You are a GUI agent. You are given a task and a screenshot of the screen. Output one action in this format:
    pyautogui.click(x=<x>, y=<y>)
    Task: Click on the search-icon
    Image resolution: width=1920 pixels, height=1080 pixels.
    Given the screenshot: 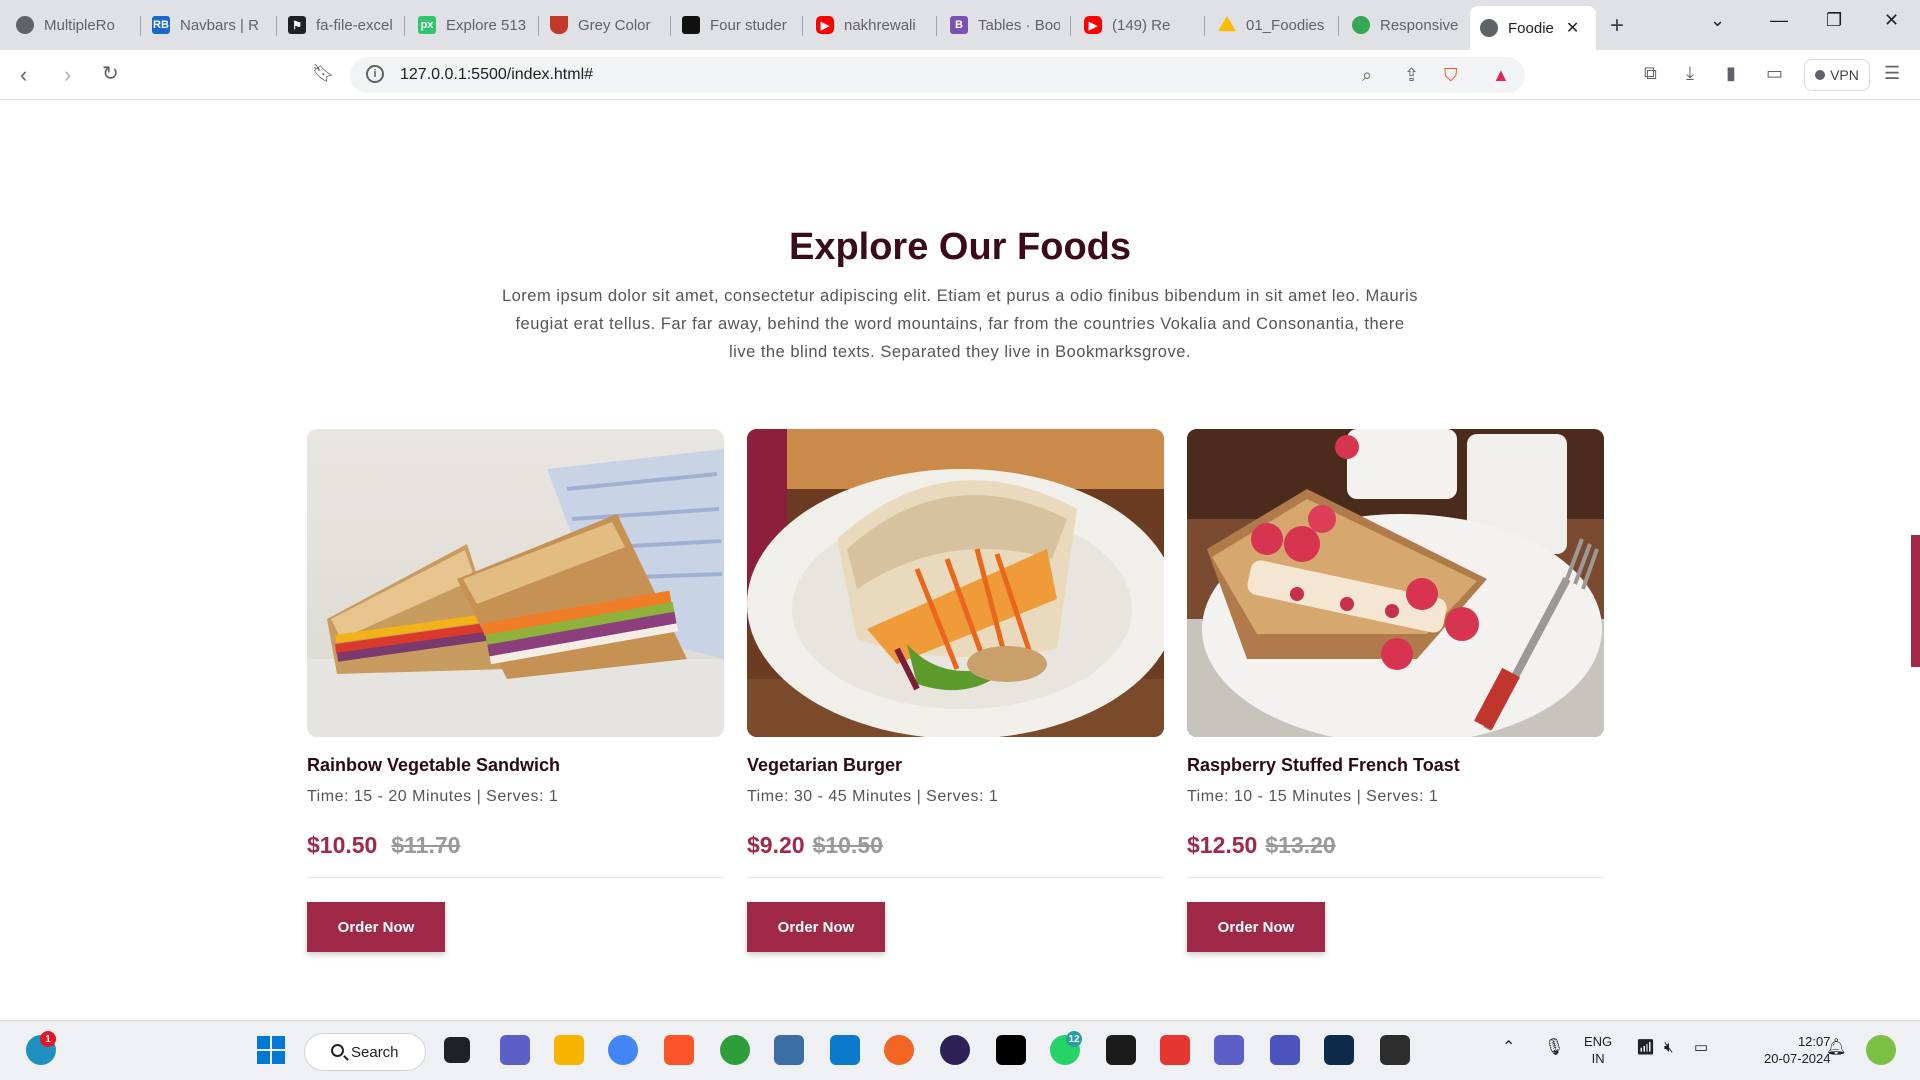 What is the action you would take?
    pyautogui.click(x=337, y=1050)
    